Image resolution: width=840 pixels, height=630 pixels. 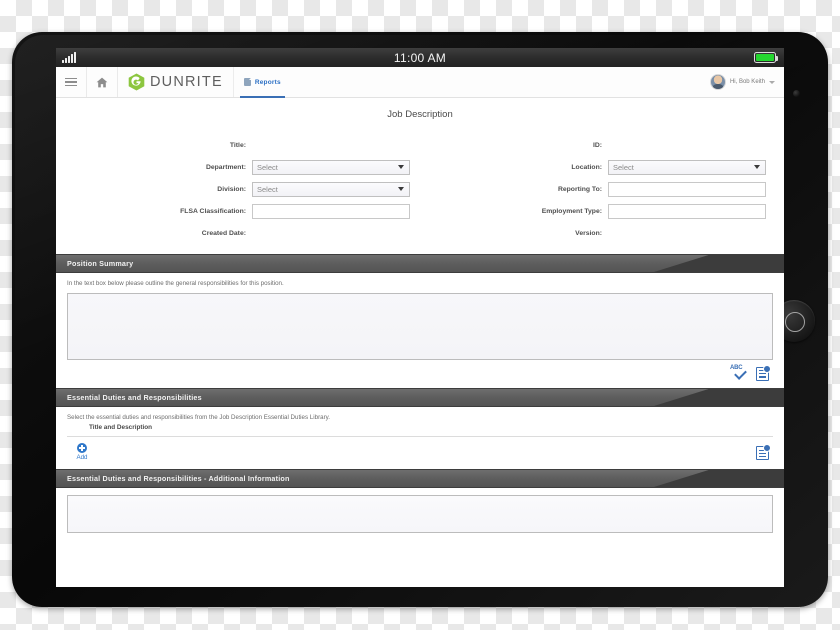 I want to click on ios-status-bar: 11:00 AM, so click(x=420, y=57).